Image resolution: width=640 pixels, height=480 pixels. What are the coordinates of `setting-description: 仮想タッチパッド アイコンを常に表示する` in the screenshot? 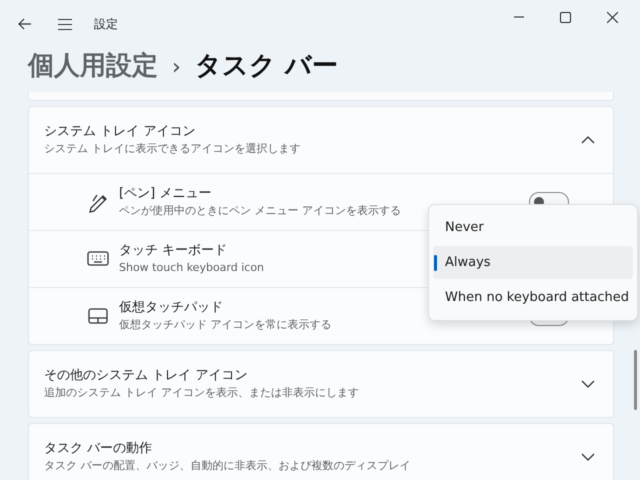 It's located at (225, 325).